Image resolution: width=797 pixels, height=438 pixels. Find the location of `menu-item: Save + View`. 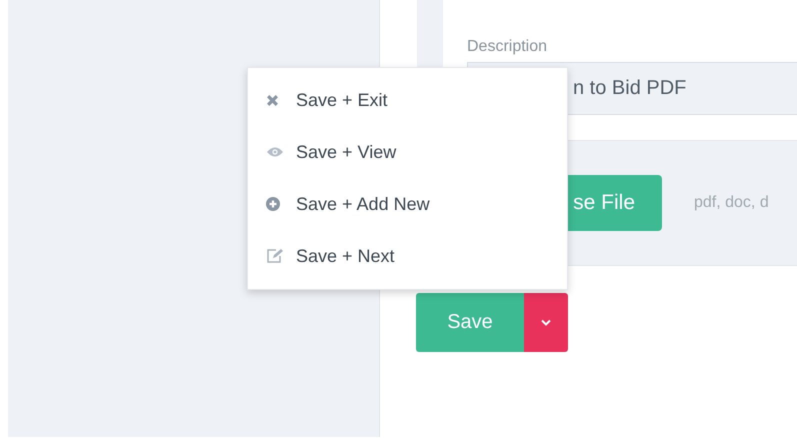

menu-item: Save + View is located at coordinates (407, 152).